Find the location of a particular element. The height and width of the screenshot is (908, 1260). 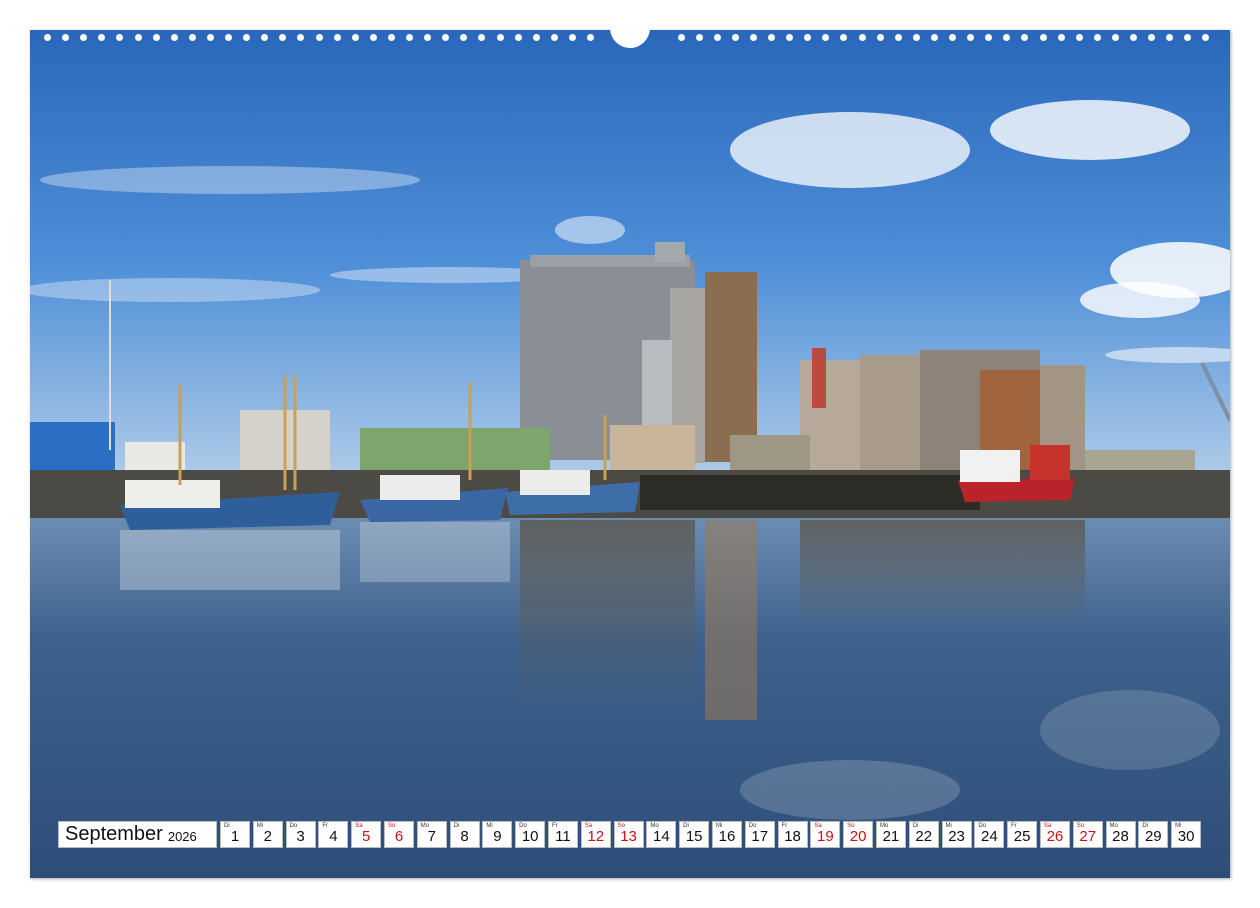

day-cell: Mi 9 is located at coordinates (497, 834).